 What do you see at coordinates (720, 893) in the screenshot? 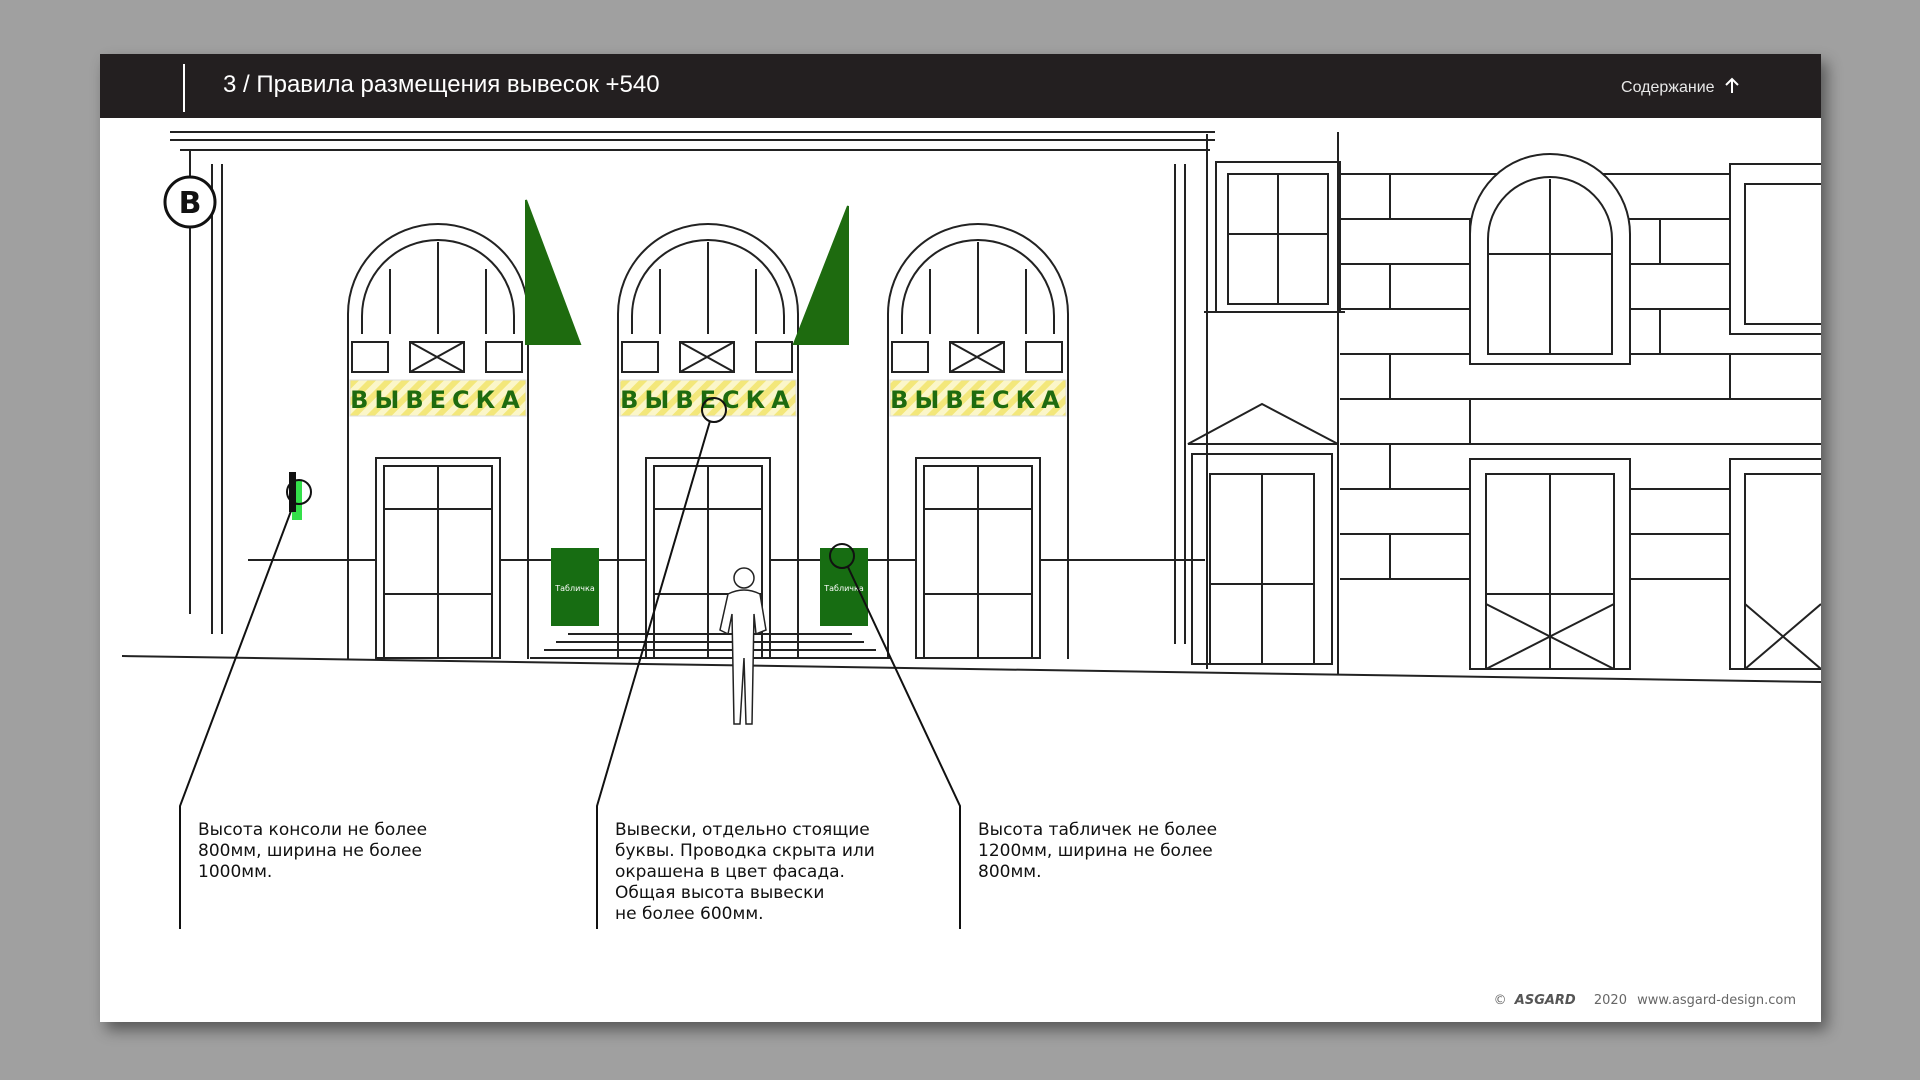
I see `note-signs-line: Общая высота вывески` at bounding box center [720, 893].